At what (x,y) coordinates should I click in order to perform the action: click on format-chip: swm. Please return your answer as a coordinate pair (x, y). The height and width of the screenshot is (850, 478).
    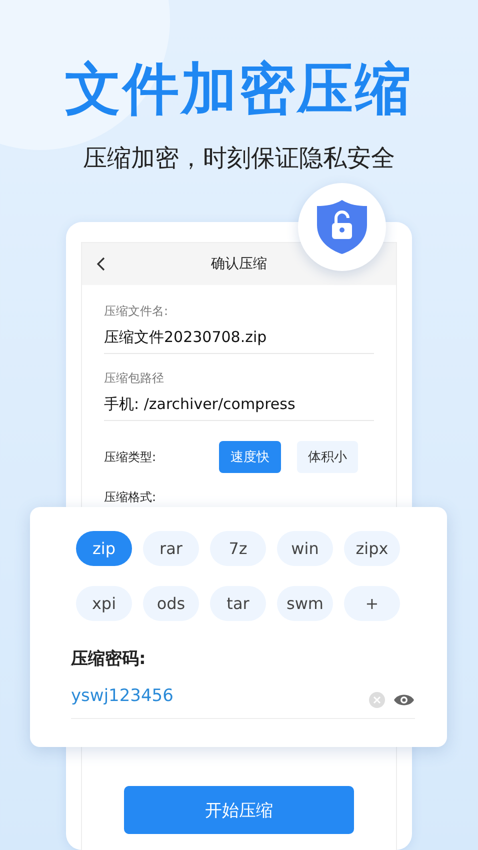
    Looking at the image, I should click on (305, 603).